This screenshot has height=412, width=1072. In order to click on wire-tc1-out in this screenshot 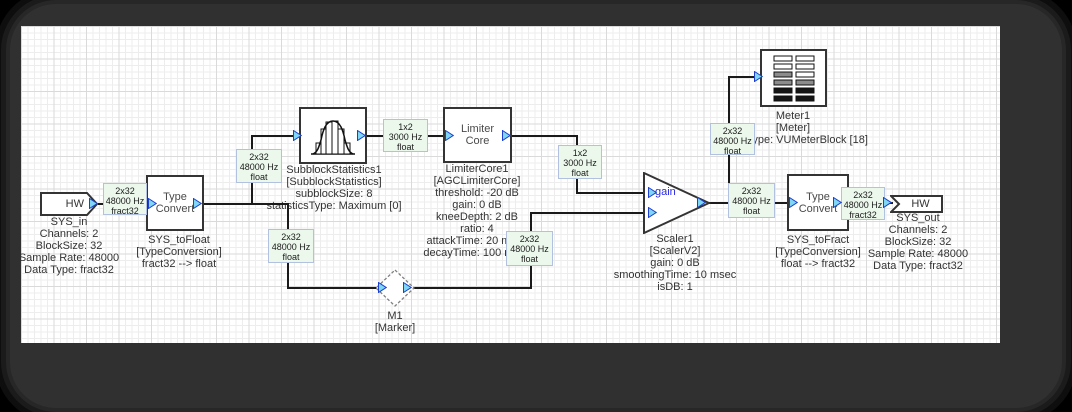, I will do `click(246, 204)`.